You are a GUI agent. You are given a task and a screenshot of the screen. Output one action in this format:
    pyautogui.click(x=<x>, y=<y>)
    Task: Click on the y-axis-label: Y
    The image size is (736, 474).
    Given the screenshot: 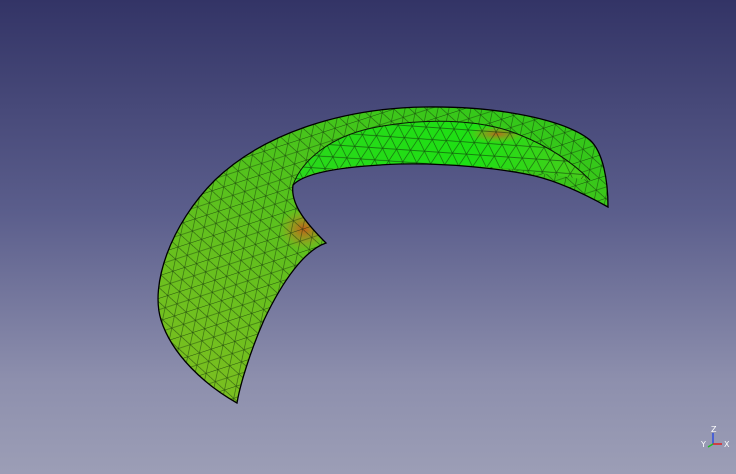 What is the action you would take?
    pyautogui.click(x=703, y=444)
    